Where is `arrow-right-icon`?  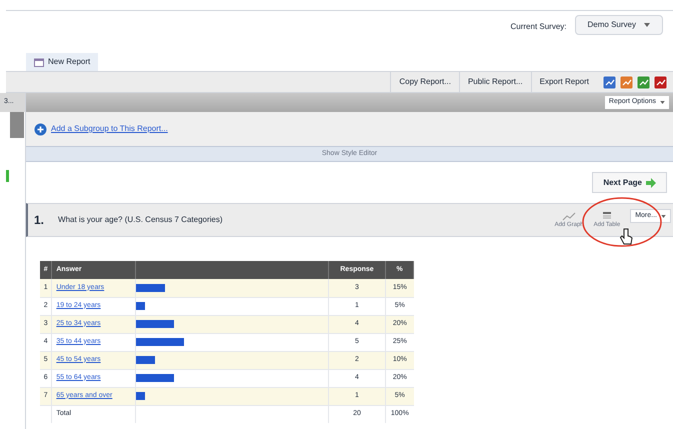
arrow-right-icon is located at coordinates (651, 183).